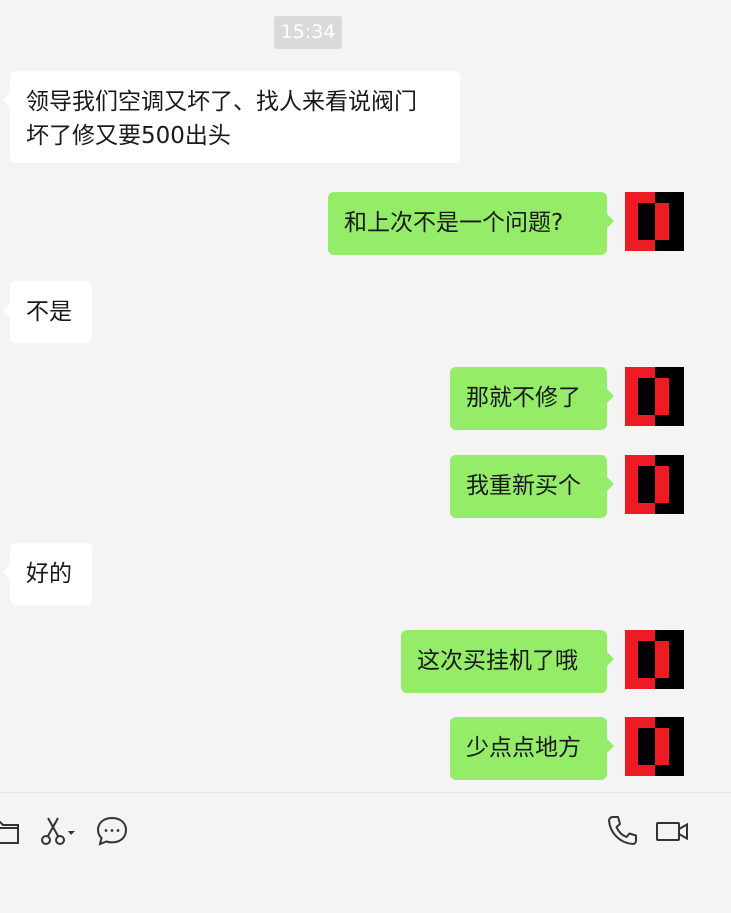  I want to click on input-toolbar, so click(365, 853).